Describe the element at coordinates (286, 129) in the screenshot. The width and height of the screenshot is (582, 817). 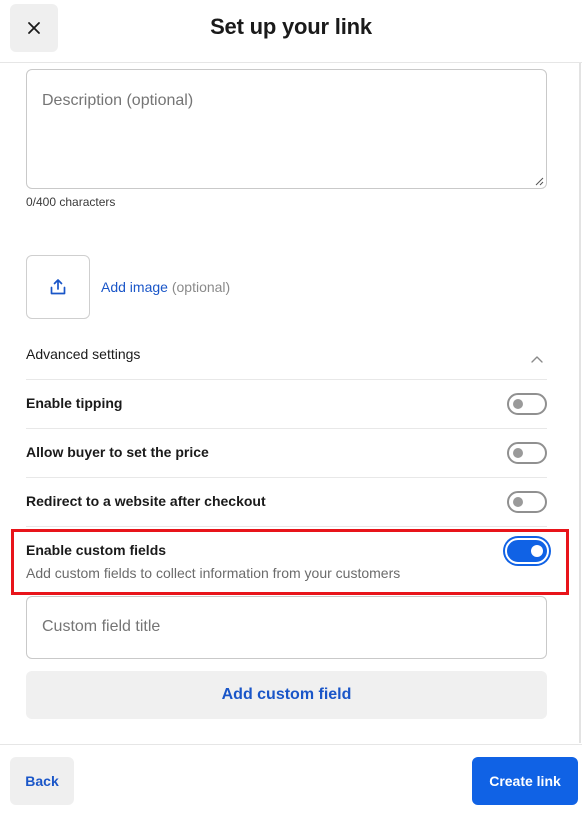
I see `description-field: Description (optional)` at that location.